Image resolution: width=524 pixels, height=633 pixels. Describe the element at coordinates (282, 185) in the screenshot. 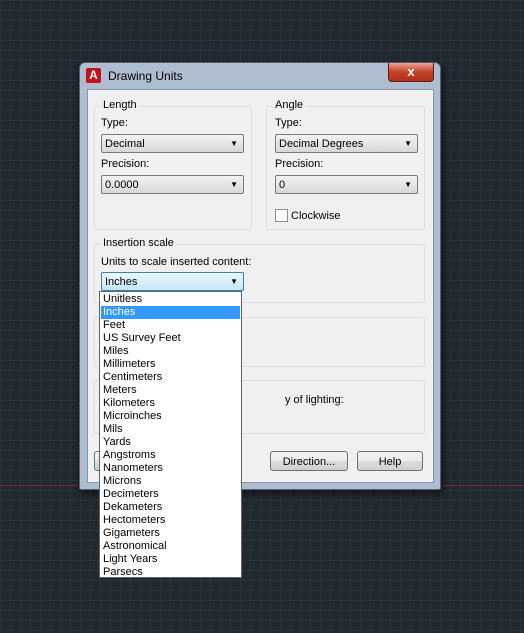

I see `angle-precision-value: 0` at that location.